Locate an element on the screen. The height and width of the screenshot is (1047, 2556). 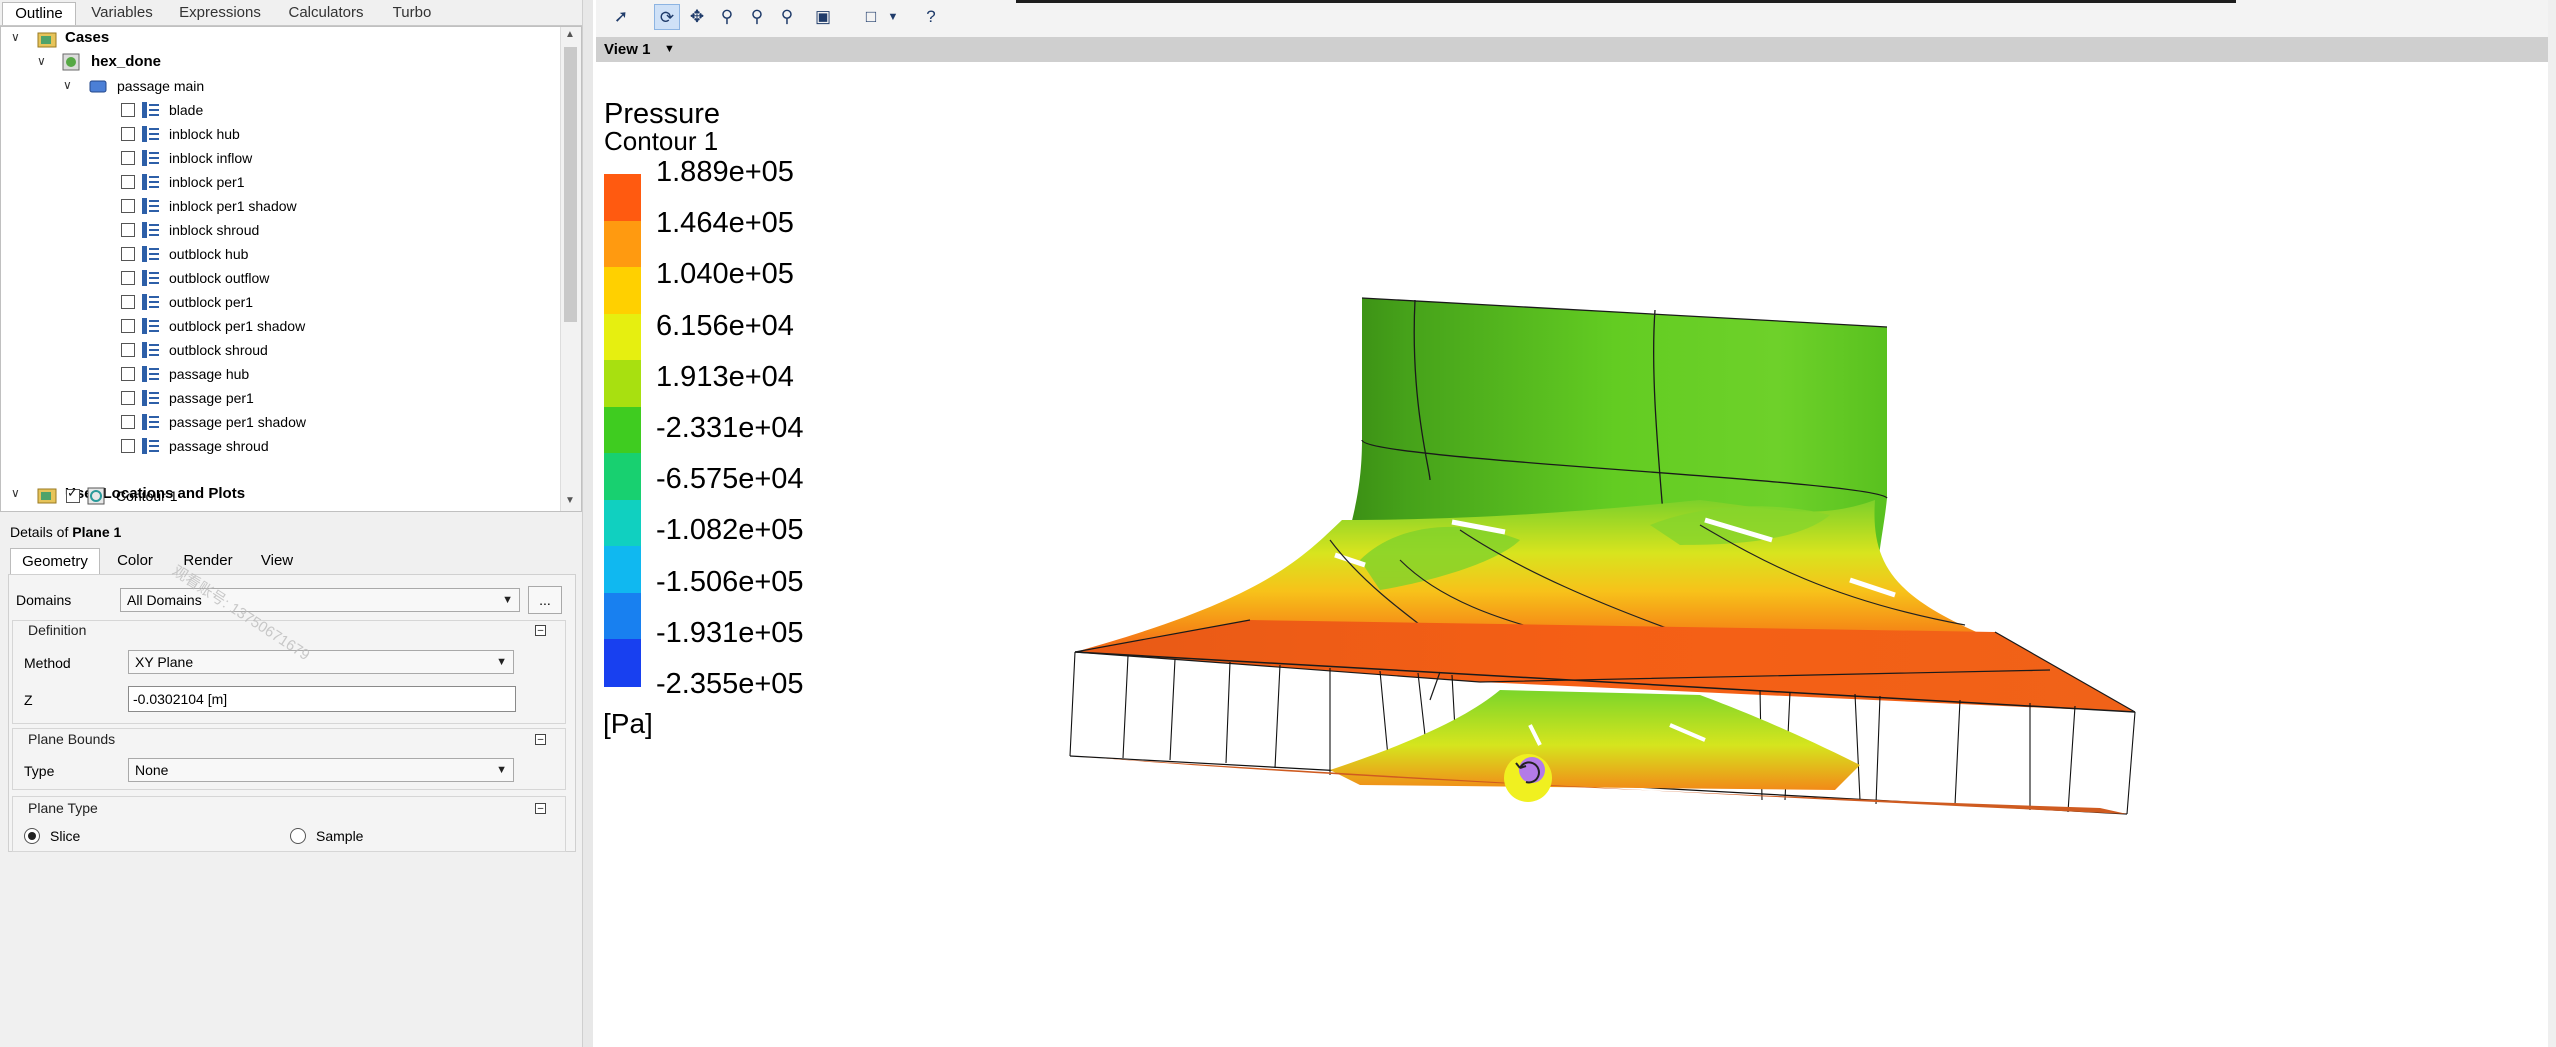
tree-scroll-thumb is located at coordinates (570, 184).